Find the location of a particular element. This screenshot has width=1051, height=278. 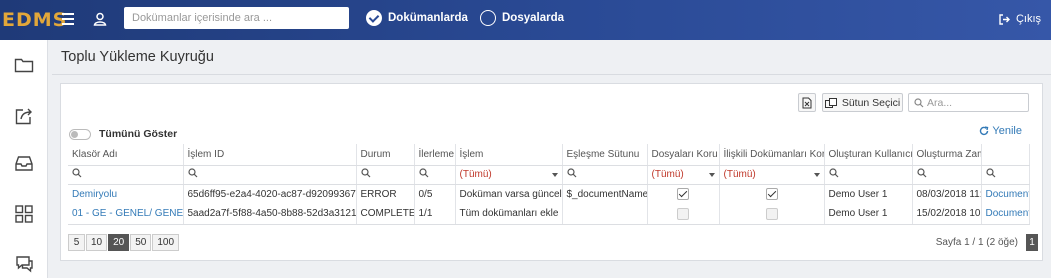

created-cell: 15/02/2018 10:5 is located at coordinates (947, 214).